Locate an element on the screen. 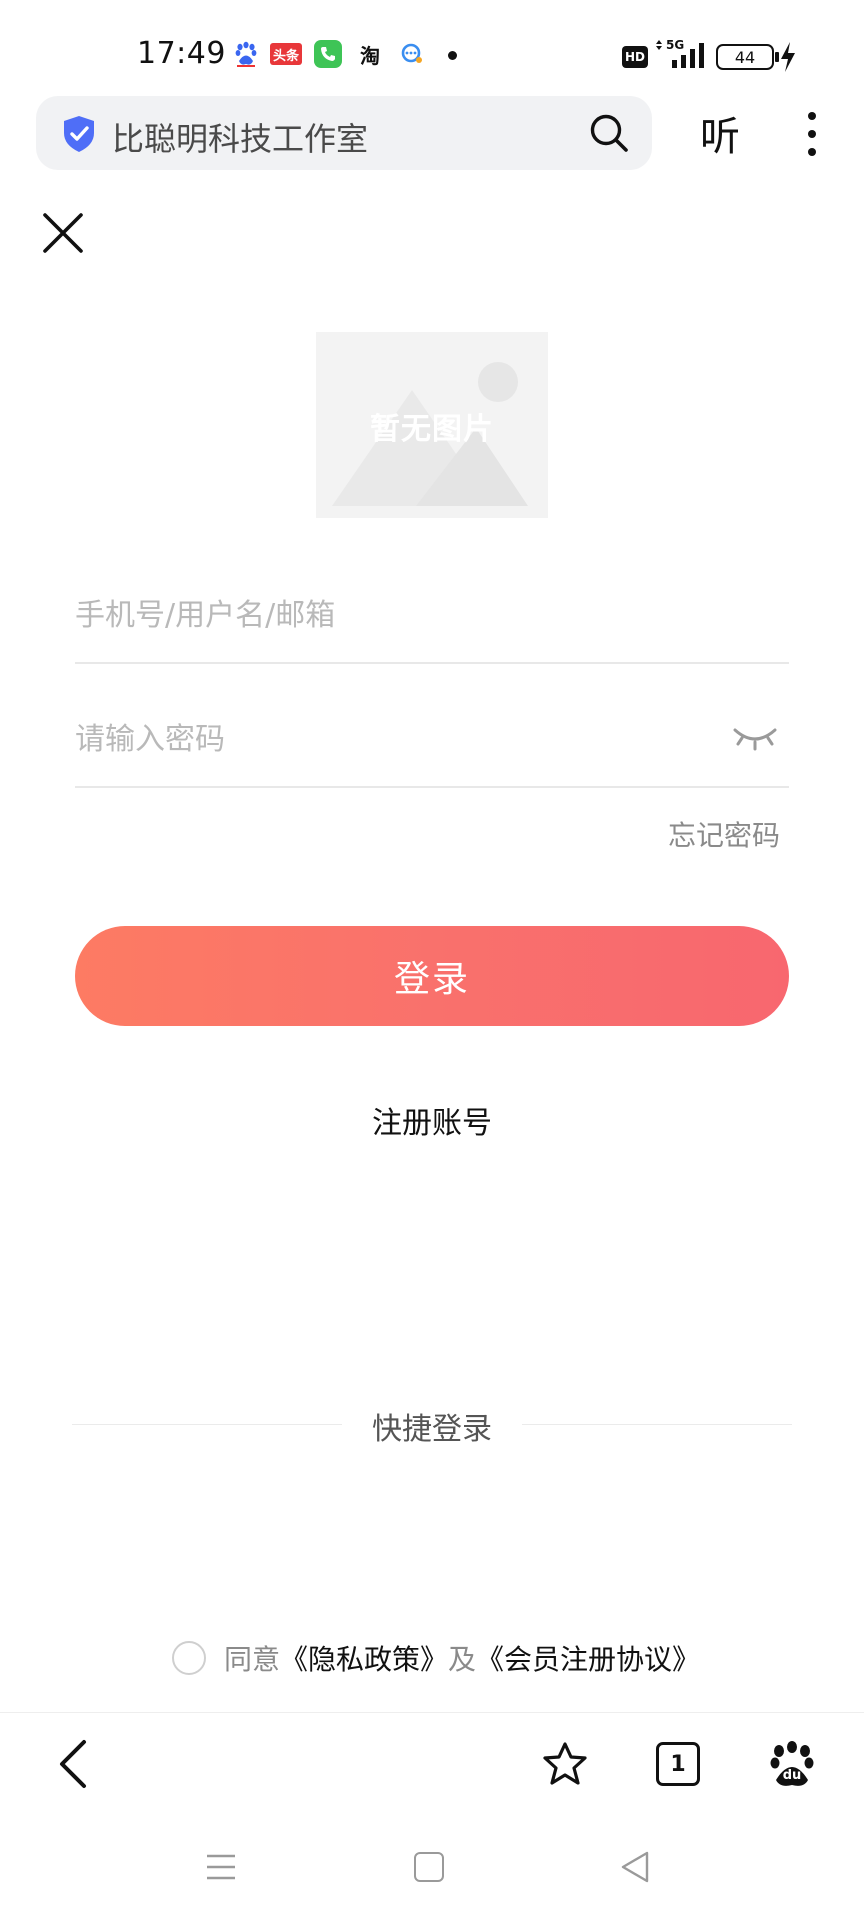 This screenshot has width=864, height=1920. login-button: 登录 is located at coordinates (432, 976).